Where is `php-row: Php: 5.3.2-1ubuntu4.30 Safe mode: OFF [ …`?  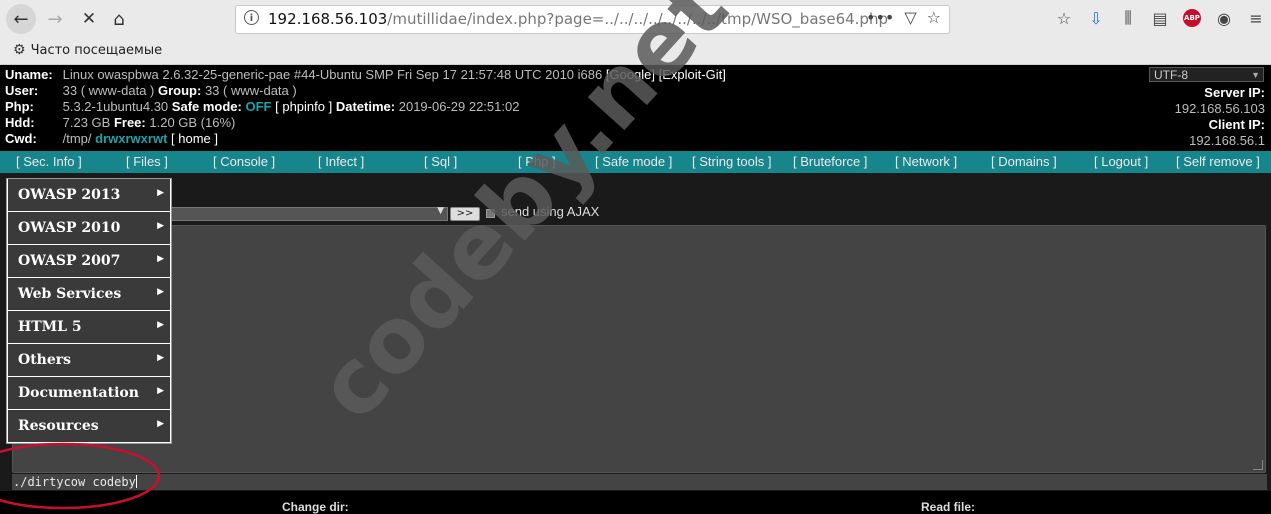 php-row: Php: 5.3.2-1ubuntu4.30 Safe mode: OFF [ … is located at coordinates (262, 107).